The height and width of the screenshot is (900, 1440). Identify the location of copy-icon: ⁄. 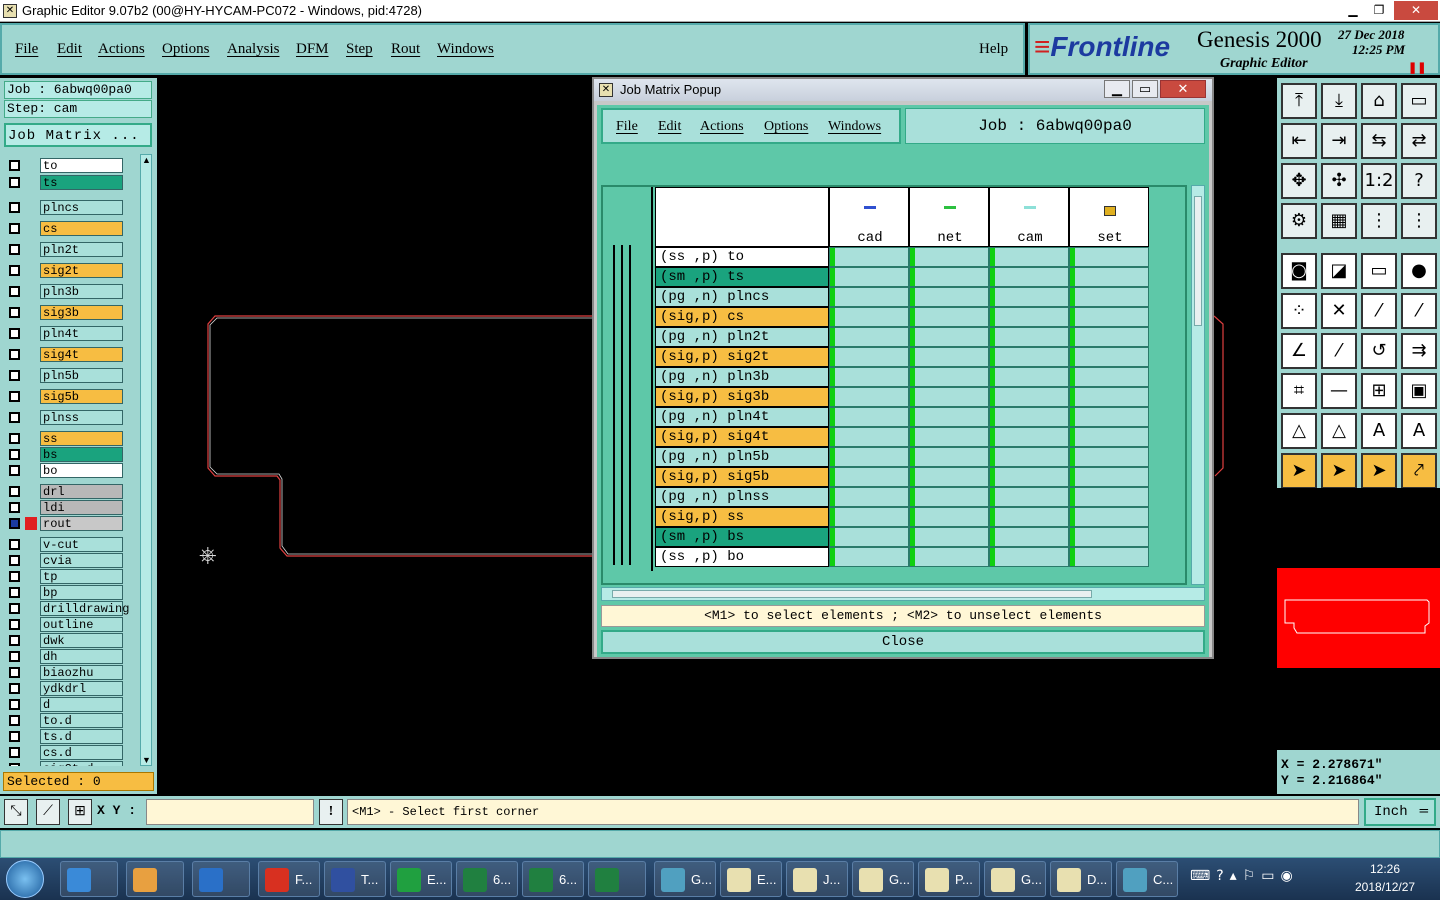
(1419, 311).